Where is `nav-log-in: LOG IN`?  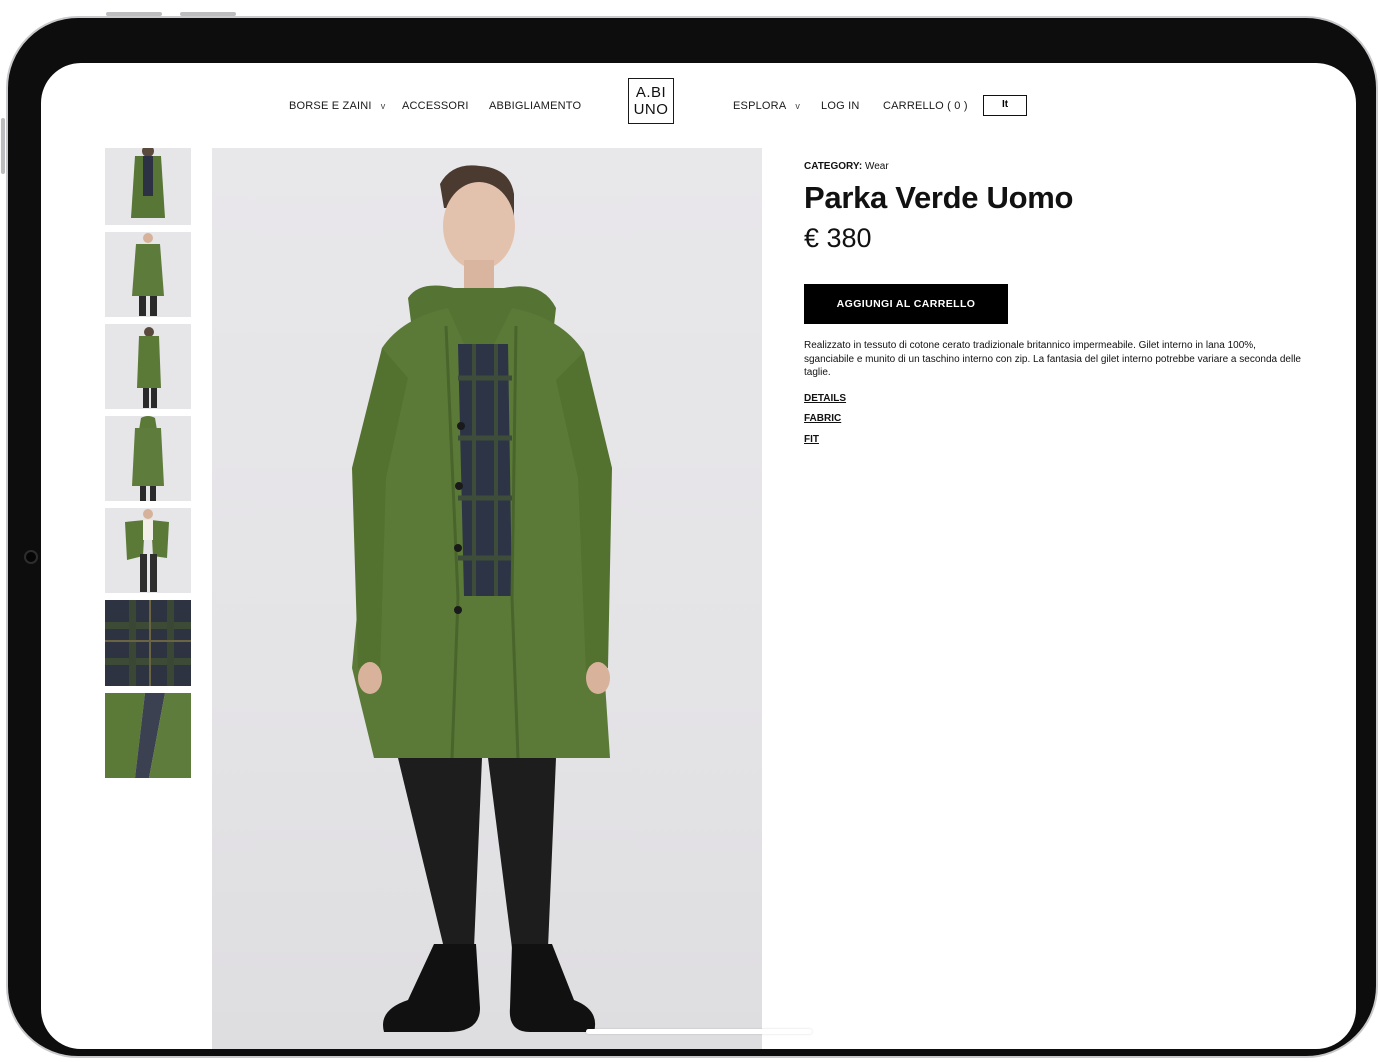 nav-log-in: LOG IN is located at coordinates (840, 106).